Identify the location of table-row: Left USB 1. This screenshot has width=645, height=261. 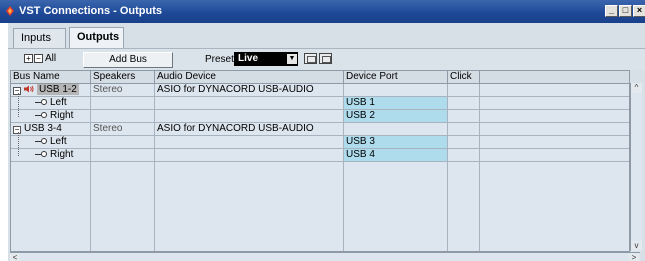
(320, 103).